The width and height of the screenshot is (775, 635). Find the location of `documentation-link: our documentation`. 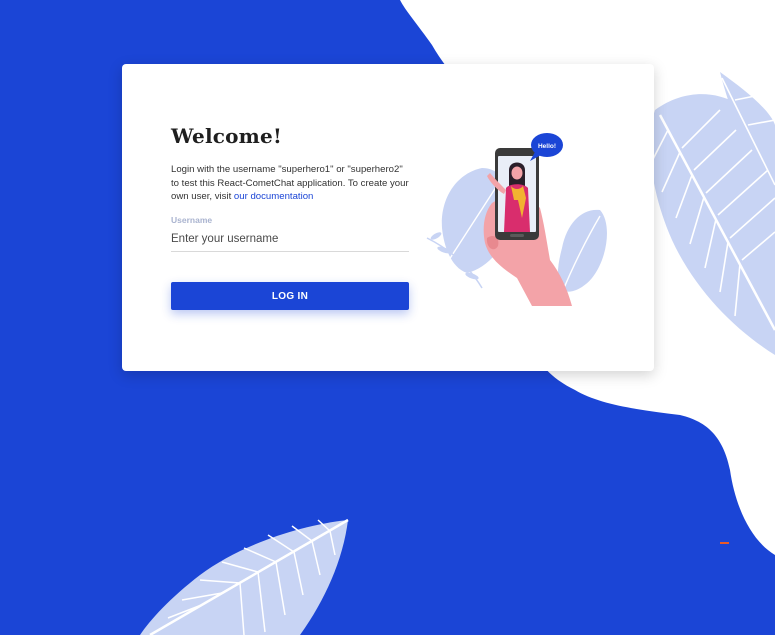

documentation-link: our documentation is located at coordinates (273, 196).